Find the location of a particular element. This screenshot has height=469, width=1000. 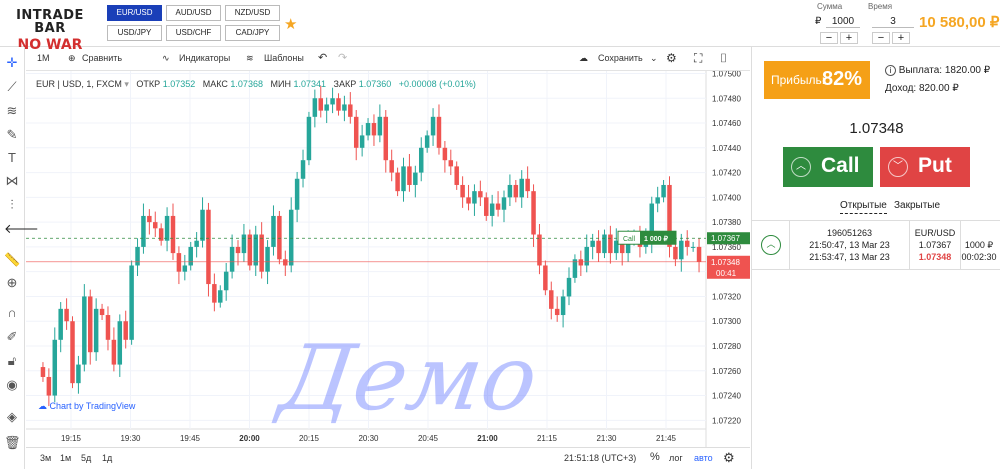

y-tick-label: 1.07460 is located at coordinates (726, 123).